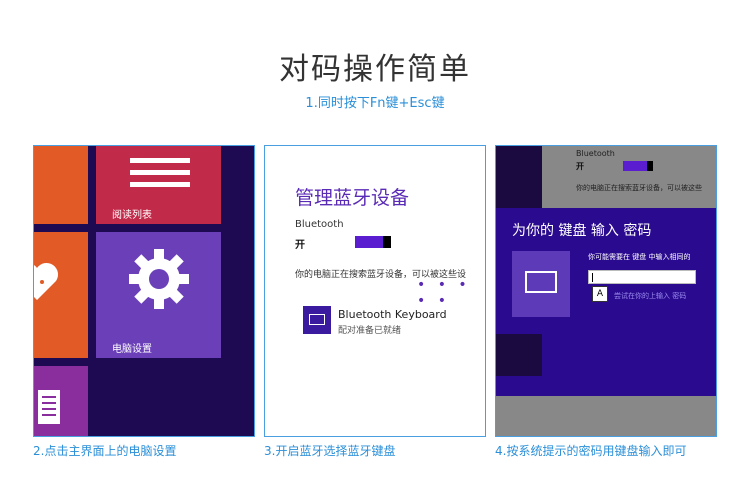  What do you see at coordinates (375, 103) in the screenshot?
I see `step-1-instruction: 1.同时按下Fn键+Esc键` at bounding box center [375, 103].